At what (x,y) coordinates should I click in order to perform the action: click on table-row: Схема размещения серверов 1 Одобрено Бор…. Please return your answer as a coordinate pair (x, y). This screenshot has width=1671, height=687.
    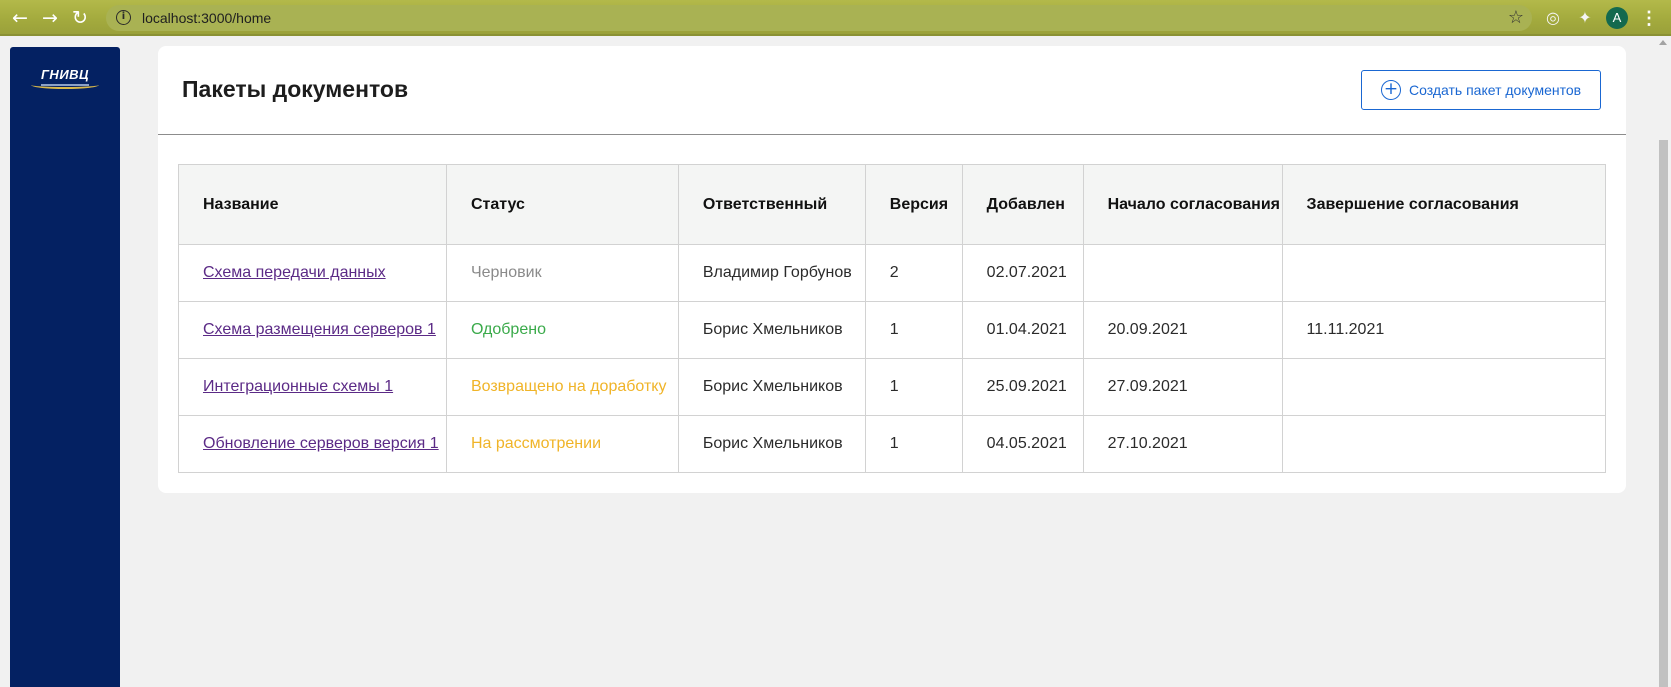
    Looking at the image, I should click on (892, 330).